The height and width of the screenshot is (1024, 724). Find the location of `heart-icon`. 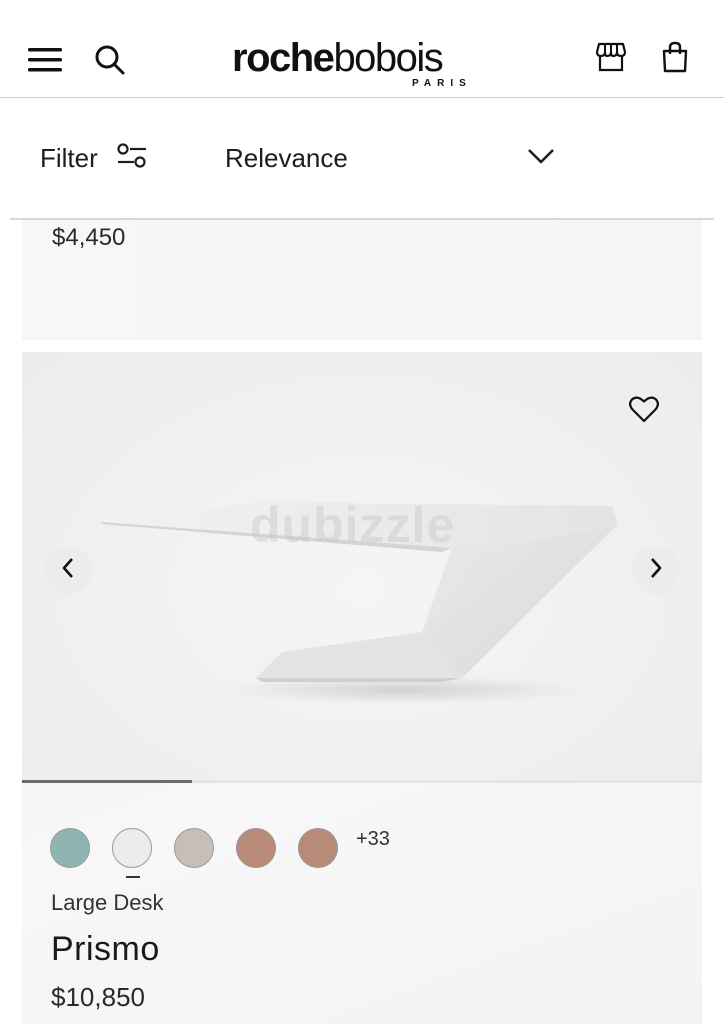

heart-icon is located at coordinates (644, 411).